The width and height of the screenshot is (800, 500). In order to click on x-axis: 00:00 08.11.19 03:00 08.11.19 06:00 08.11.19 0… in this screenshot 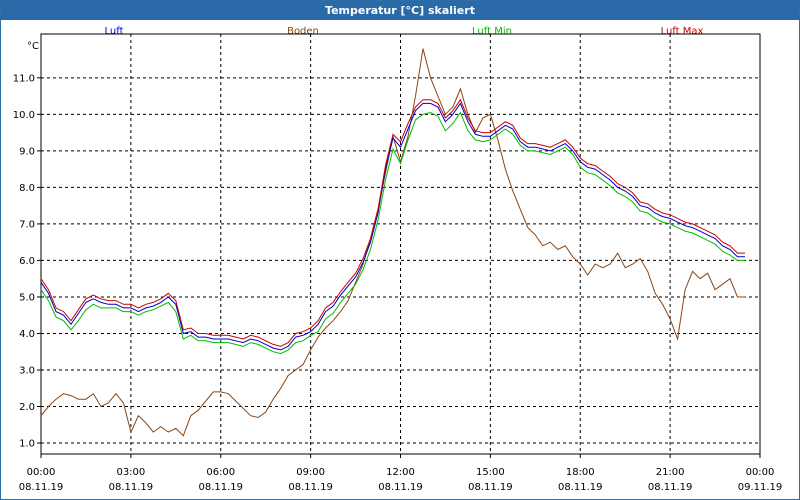, I will do `click(401, 473)`.